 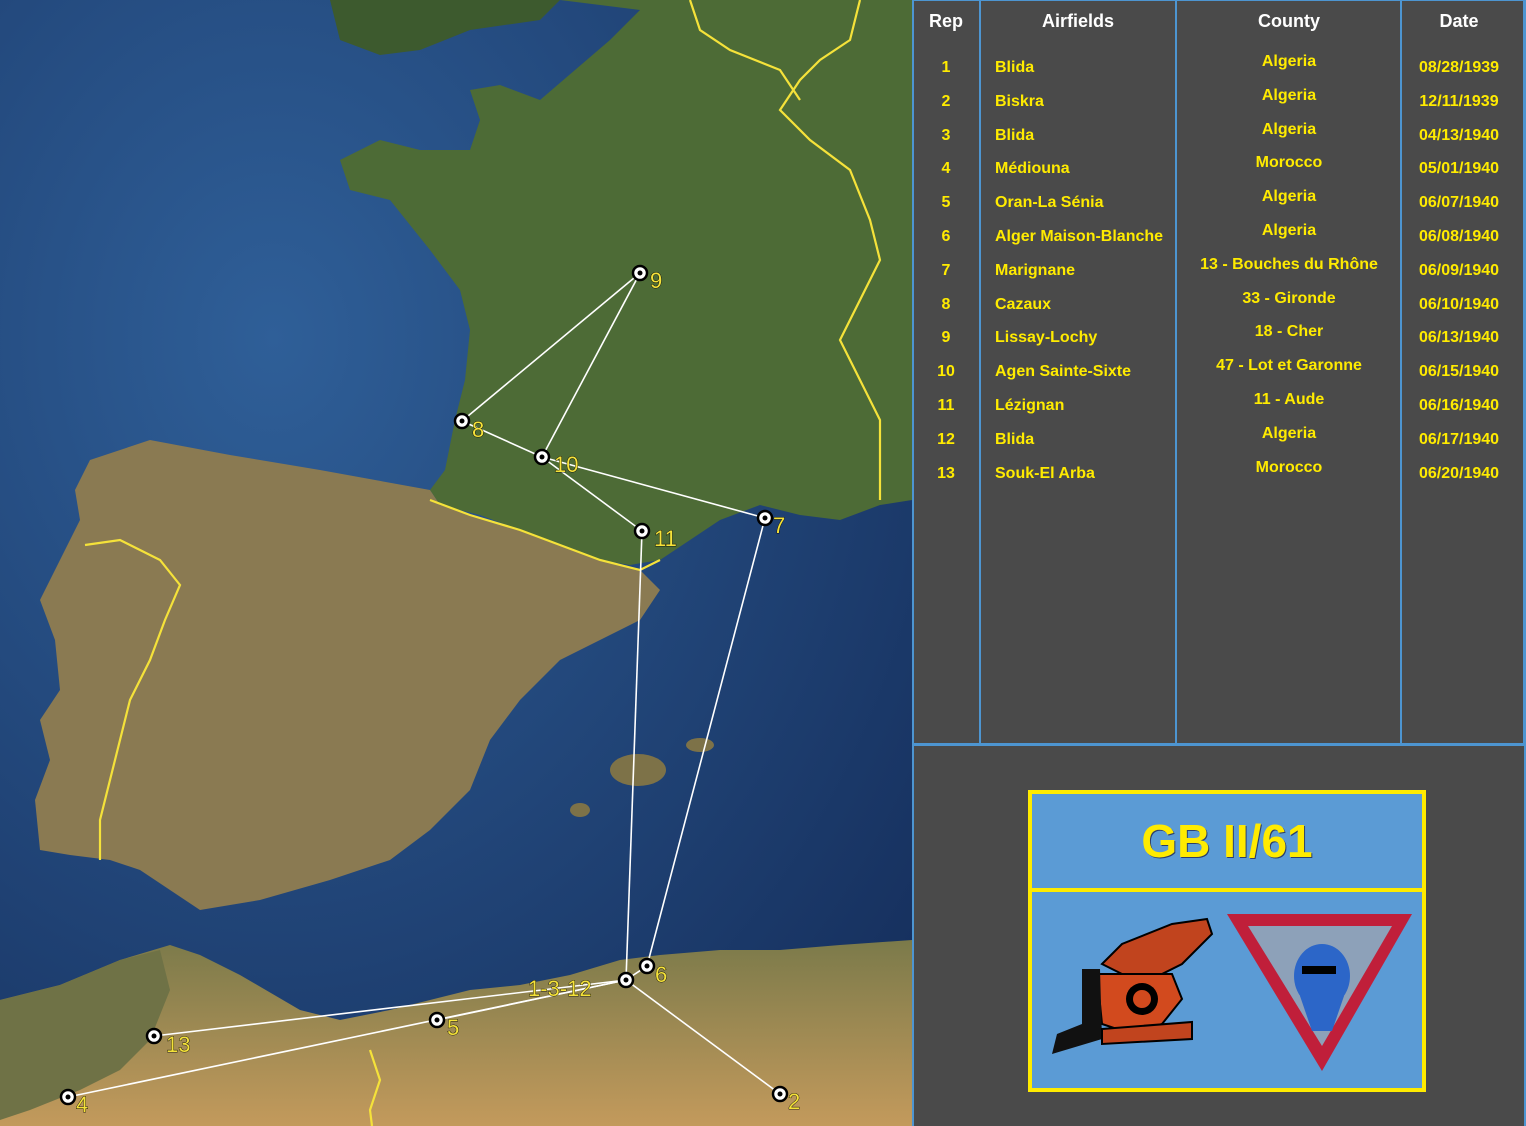 I want to click on svg-text: 10, so click(x=566, y=464).